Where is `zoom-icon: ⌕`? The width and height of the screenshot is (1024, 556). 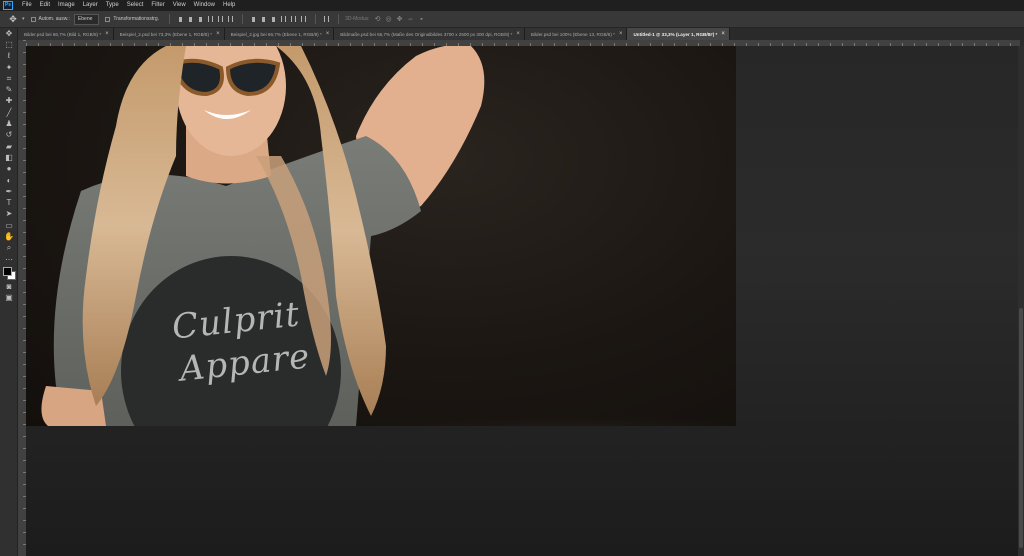 zoom-icon: ⌕ is located at coordinates (9, 248).